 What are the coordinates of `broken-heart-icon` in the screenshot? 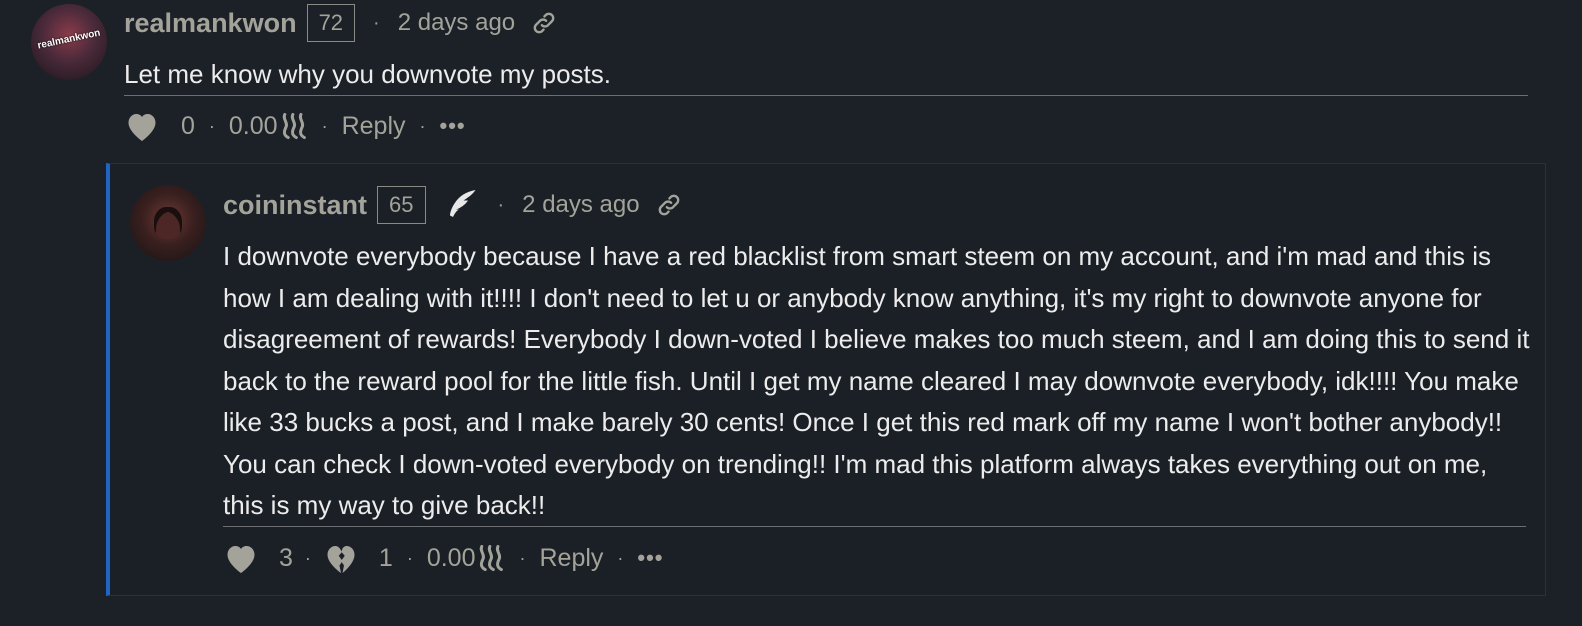 It's located at (341, 558).